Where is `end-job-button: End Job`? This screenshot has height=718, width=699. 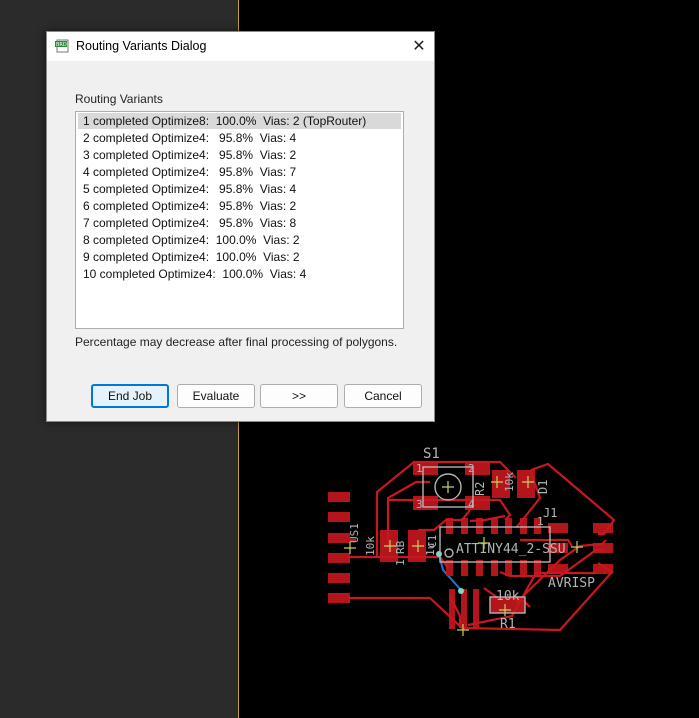 end-job-button: End Job is located at coordinates (130, 396).